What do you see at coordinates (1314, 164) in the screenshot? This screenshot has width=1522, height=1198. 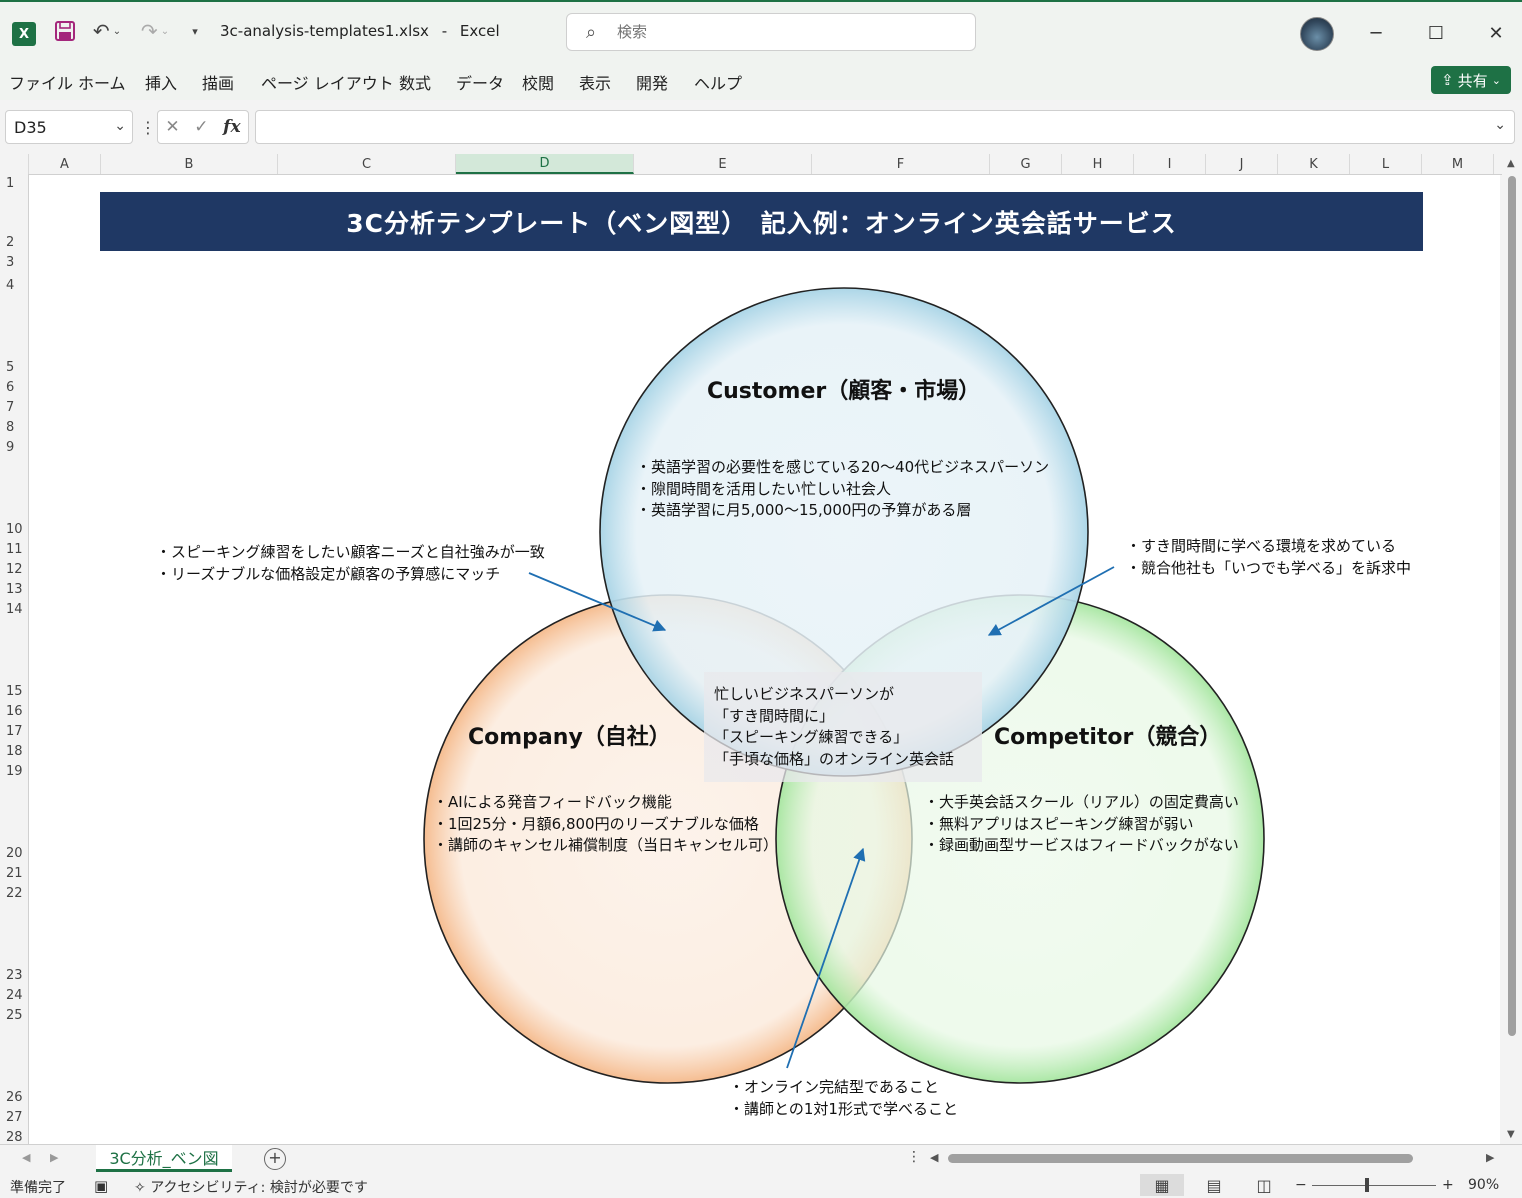 I see `column-header-k: K` at bounding box center [1314, 164].